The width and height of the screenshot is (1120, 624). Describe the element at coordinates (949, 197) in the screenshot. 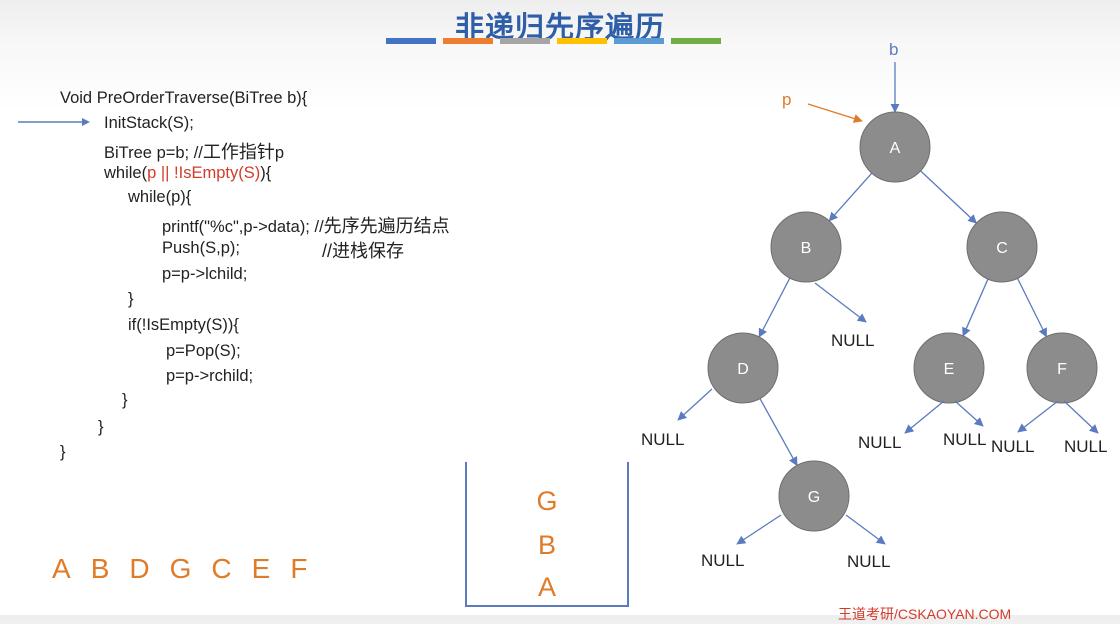

I see `tree-edge-a-c` at that location.